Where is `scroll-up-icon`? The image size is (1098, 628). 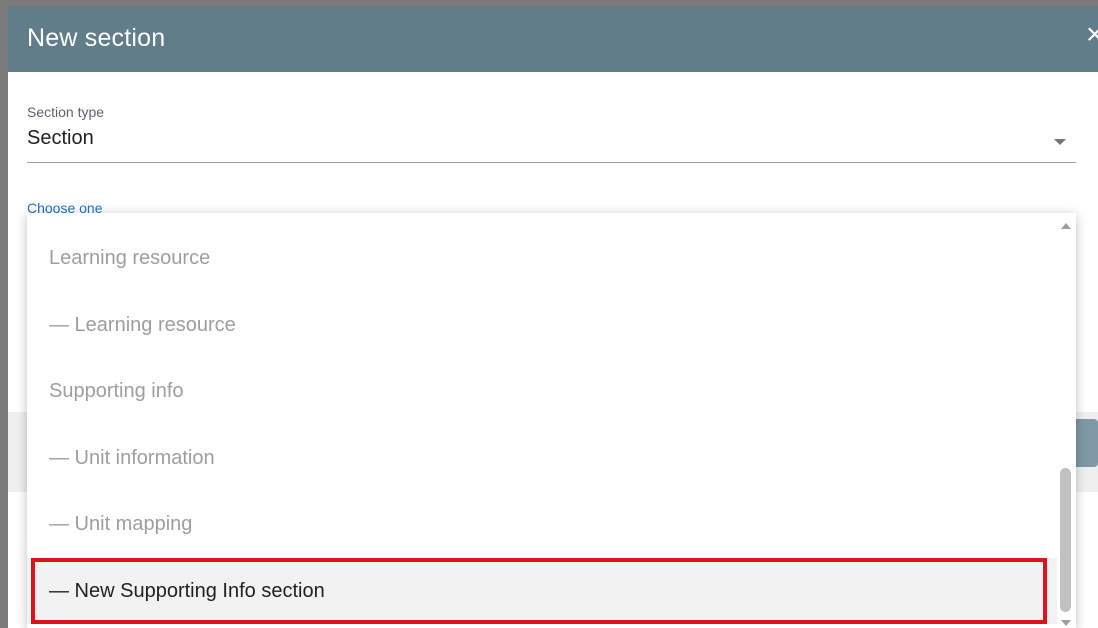
scroll-up-icon is located at coordinates (1066, 226).